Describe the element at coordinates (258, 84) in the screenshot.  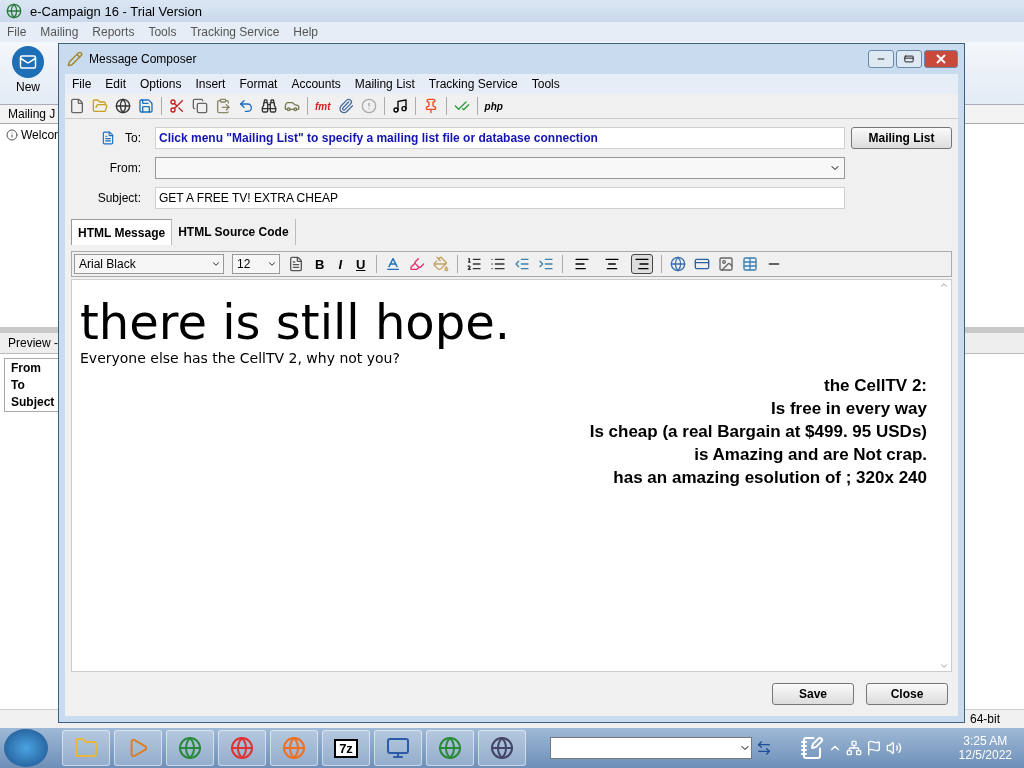
I see `menu-item: Format` at that location.